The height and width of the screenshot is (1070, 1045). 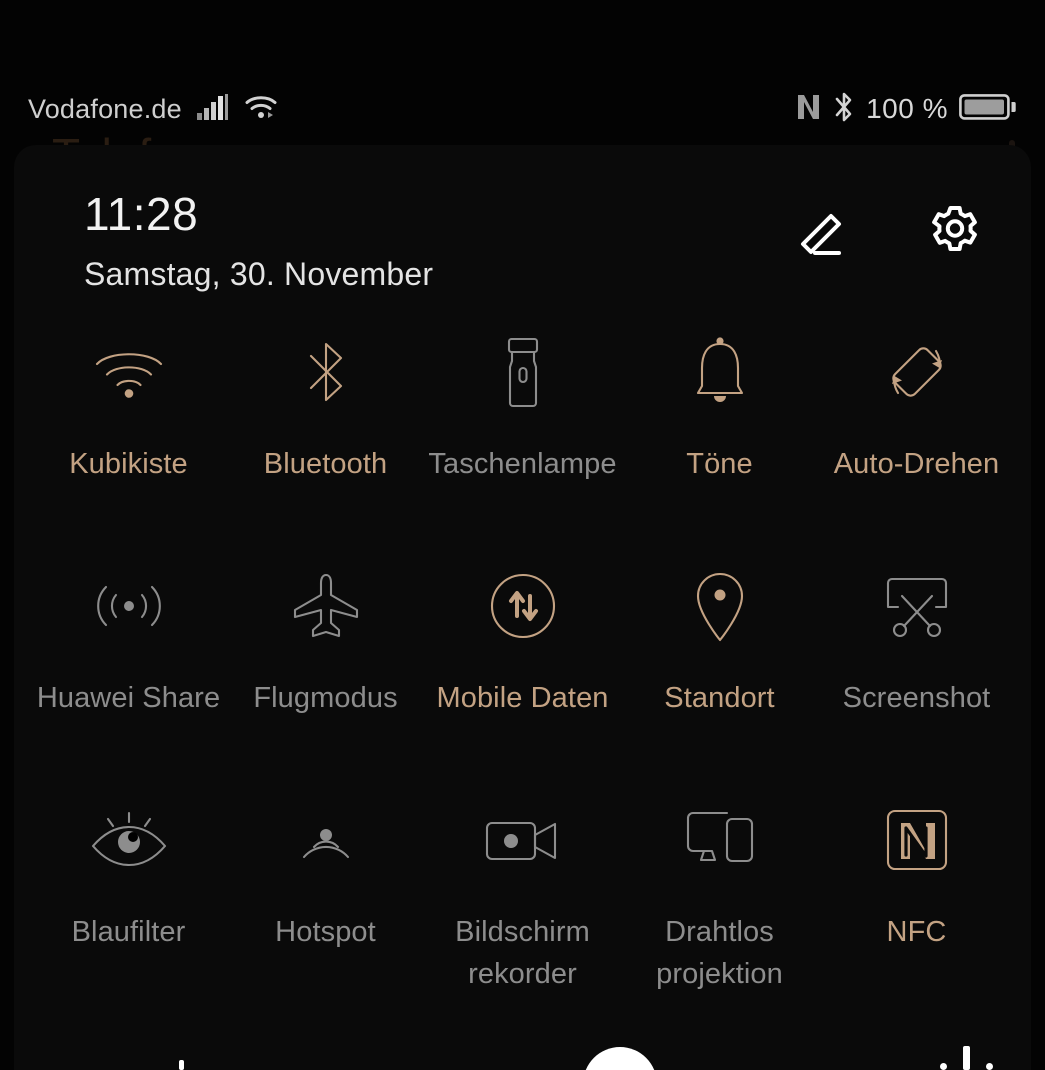 What do you see at coordinates (719, 698) in the screenshot?
I see `tile-label: Standort` at bounding box center [719, 698].